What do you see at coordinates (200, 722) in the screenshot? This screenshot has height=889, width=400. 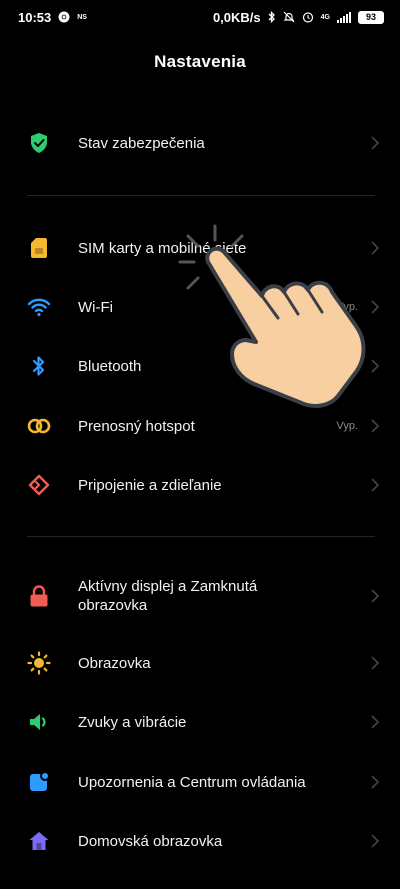 I see `settings-item-sounds: Zvuky a vibrácie` at bounding box center [200, 722].